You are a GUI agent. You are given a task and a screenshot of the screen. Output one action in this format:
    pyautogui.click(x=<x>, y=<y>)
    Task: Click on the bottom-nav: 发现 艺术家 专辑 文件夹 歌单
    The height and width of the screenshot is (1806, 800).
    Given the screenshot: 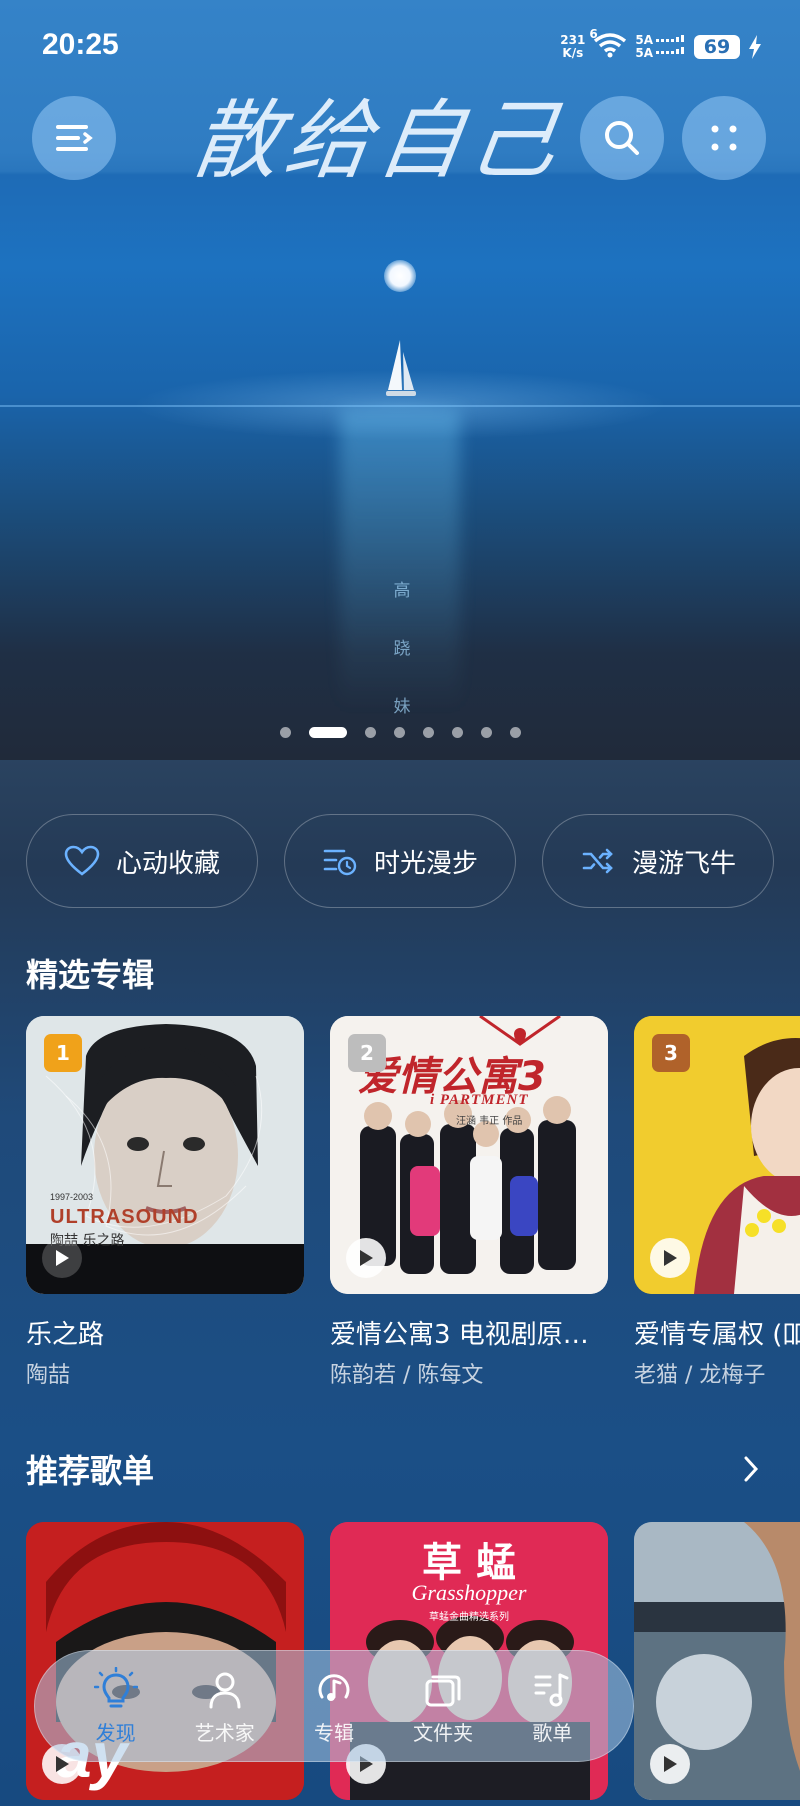 What is the action you would take?
    pyautogui.click(x=334, y=1706)
    